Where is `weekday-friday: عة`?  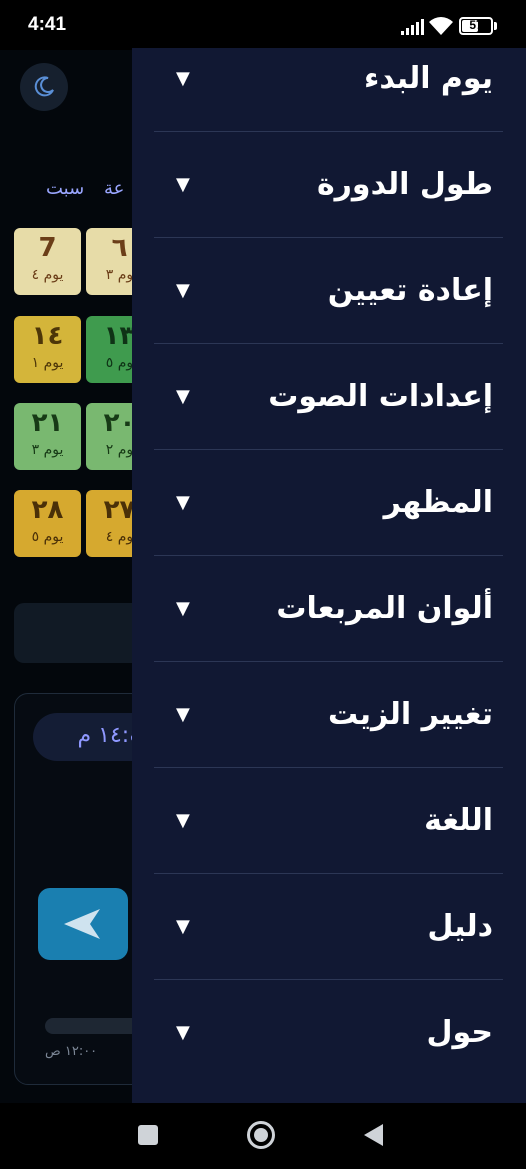 weekday-friday: عة is located at coordinates (114, 188).